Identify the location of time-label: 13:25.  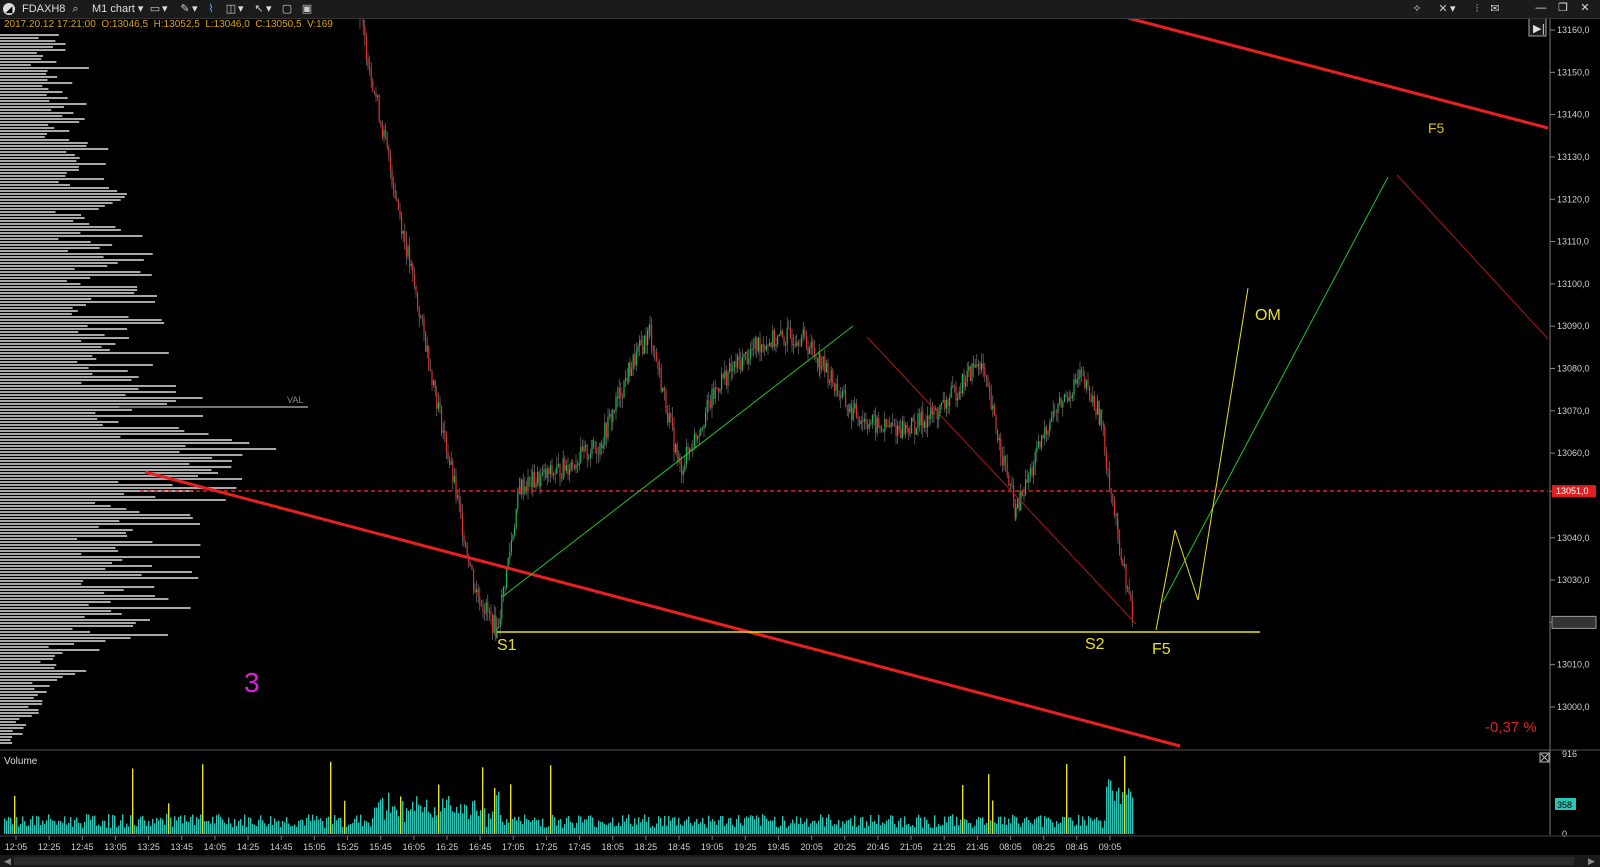
(148, 847).